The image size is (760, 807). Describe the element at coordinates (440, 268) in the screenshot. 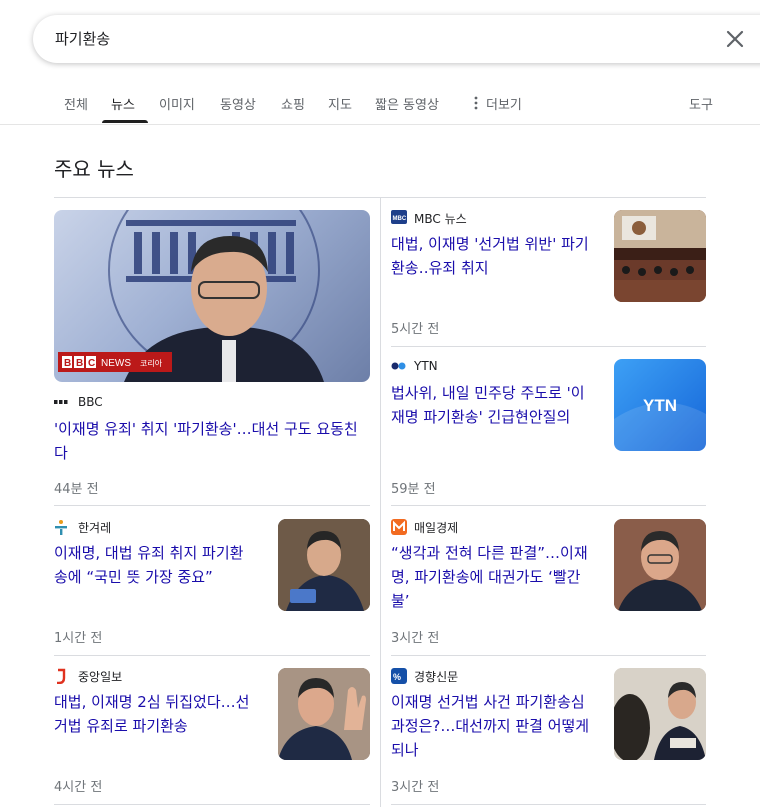

I see `news-headline: 환송‥유죄 취지` at that location.